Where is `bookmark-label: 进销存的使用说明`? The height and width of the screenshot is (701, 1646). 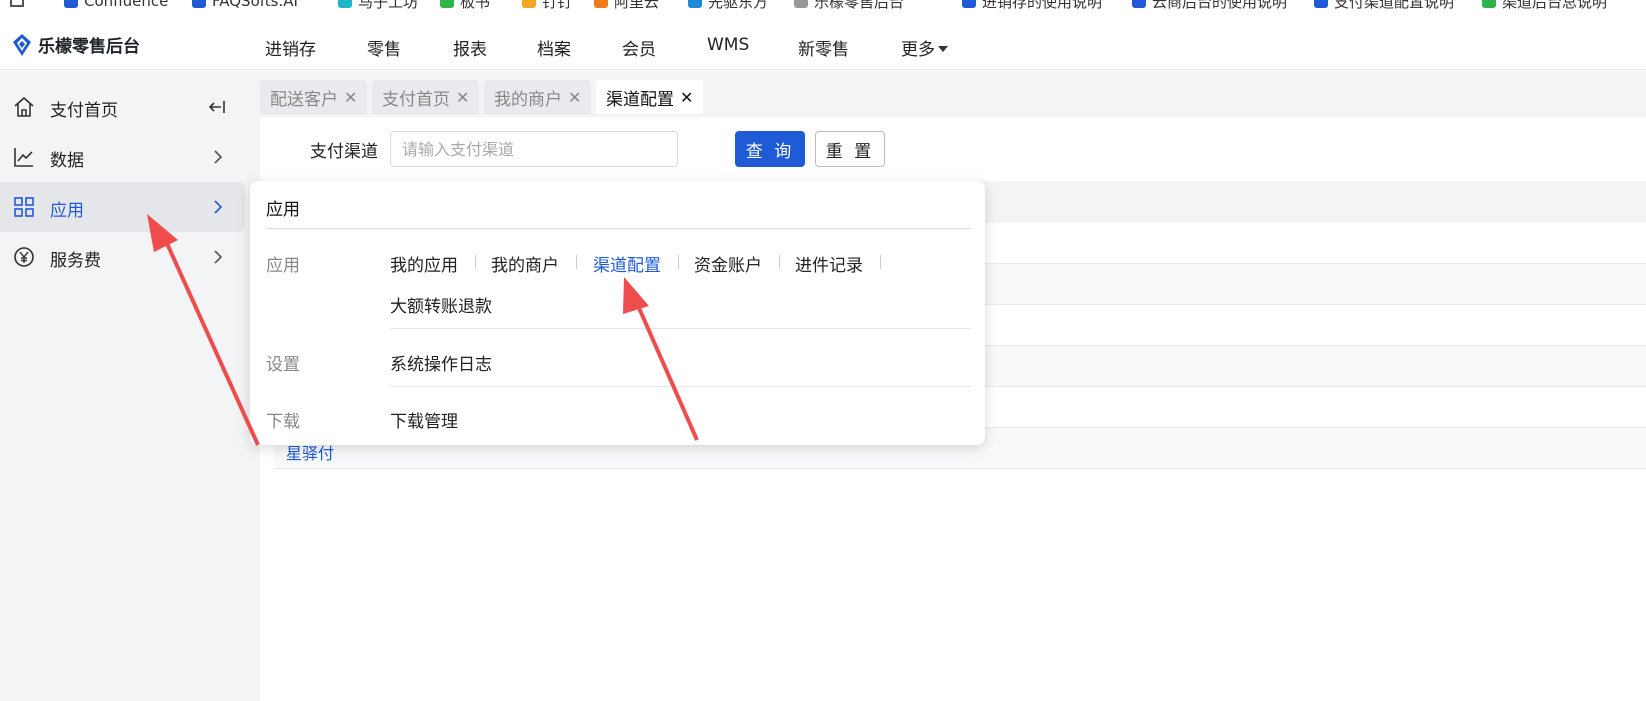
bookmark-label: 进销存的使用说明 is located at coordinates (1042, 5).